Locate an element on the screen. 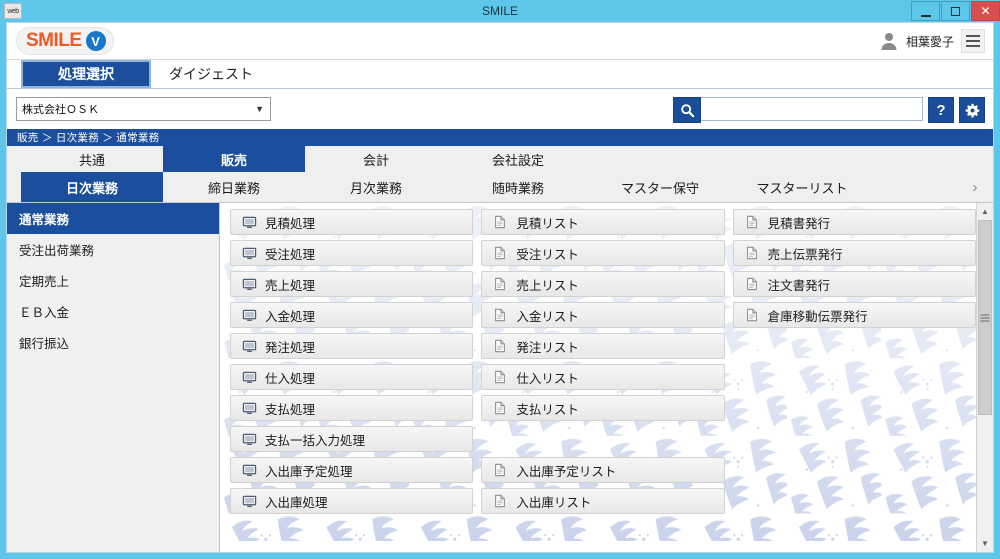  menu-item-label: 受注処理 is located at coordinates (290, 254).